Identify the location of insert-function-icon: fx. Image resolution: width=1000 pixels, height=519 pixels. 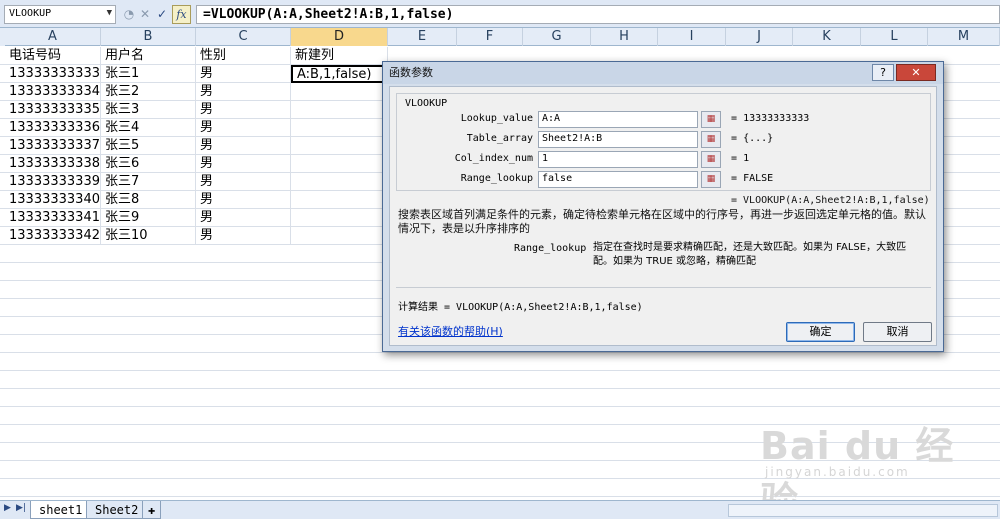
(181, 14).